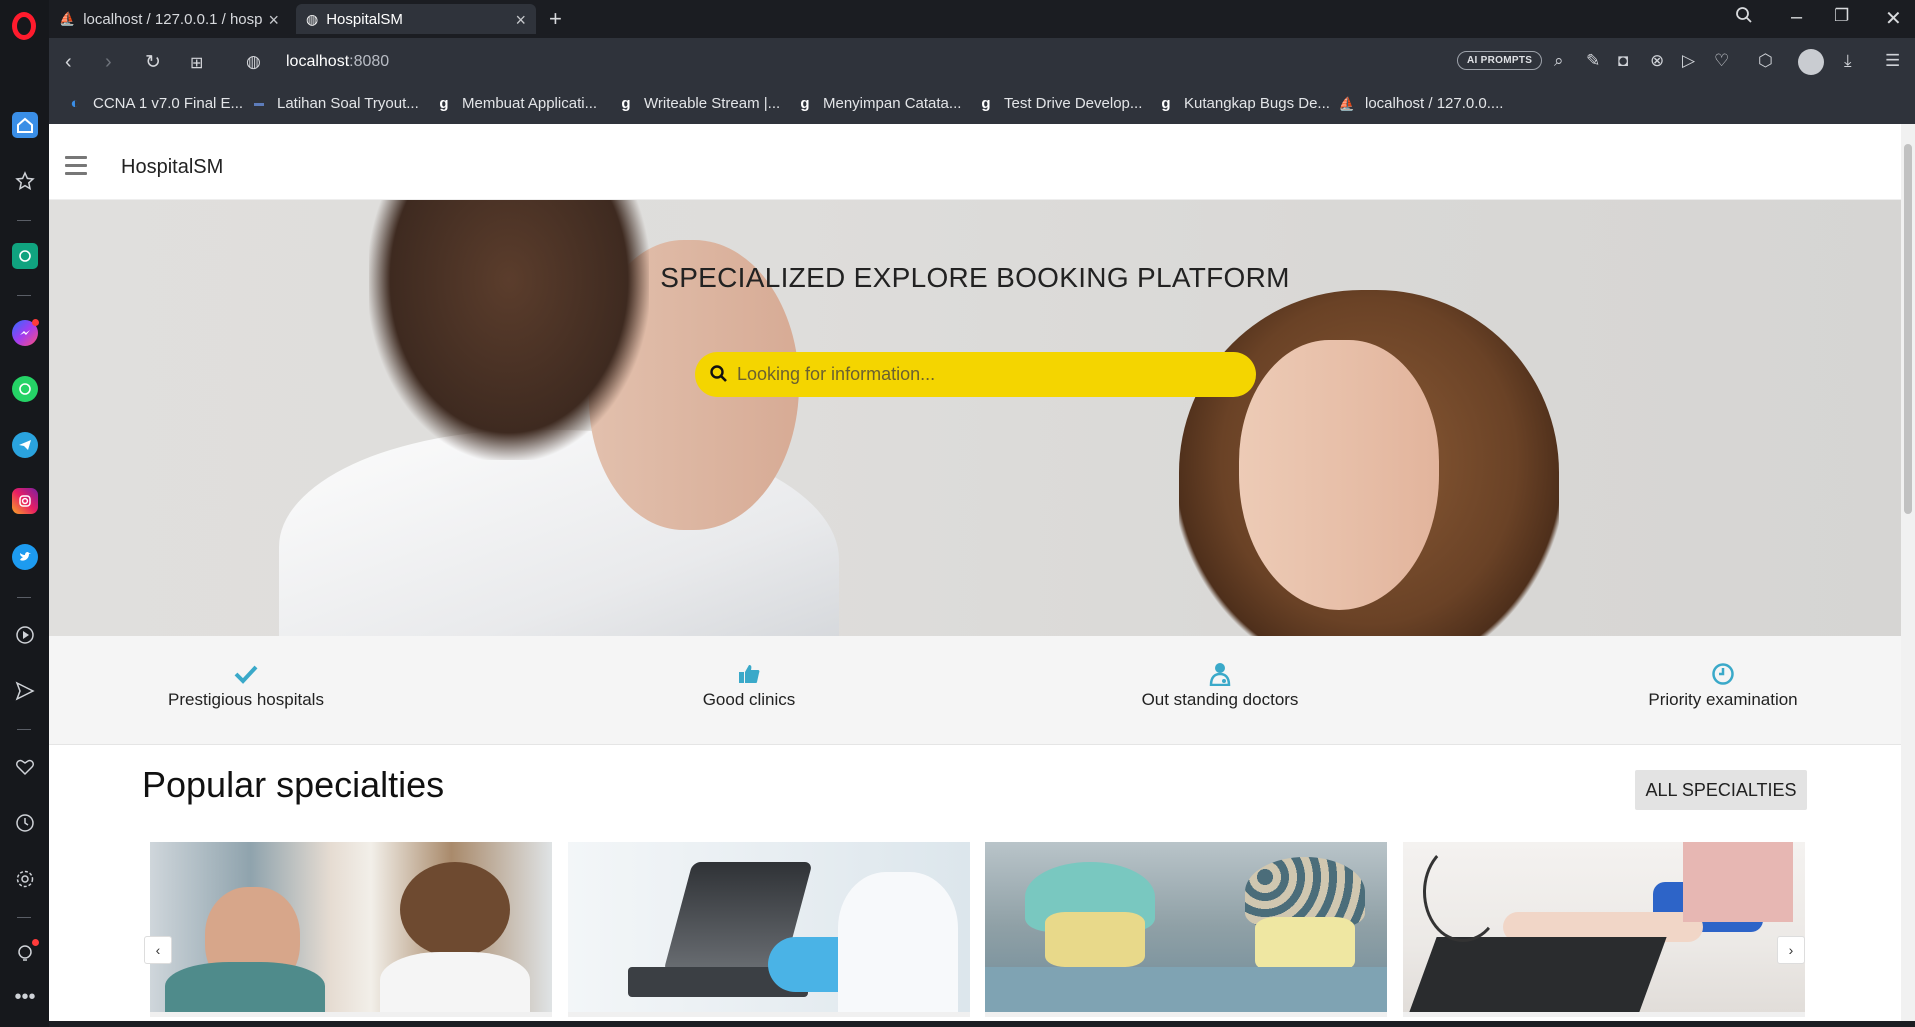  What do you see at coordinates (1744, 18) in the screenshot?
I see `search-tabs-icon` at bounding box center [1744, 18].